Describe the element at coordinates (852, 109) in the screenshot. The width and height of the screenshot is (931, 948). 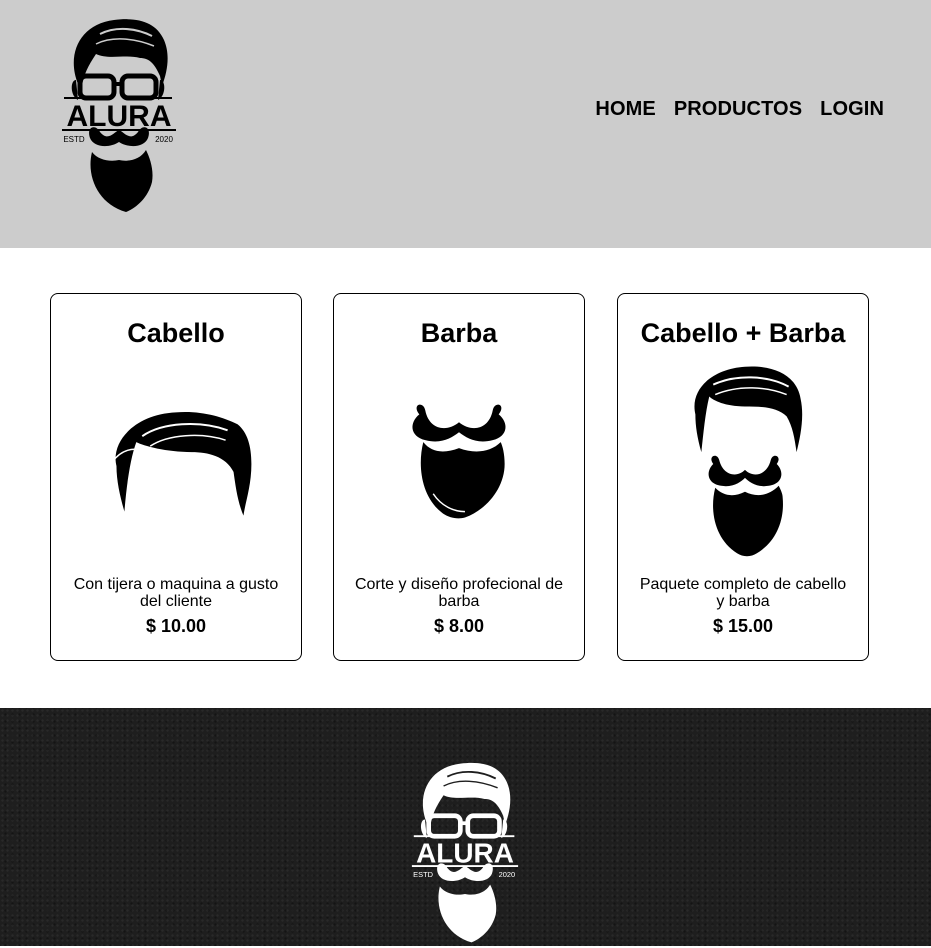
I see `nav-login-link: LOGIN` at that location.